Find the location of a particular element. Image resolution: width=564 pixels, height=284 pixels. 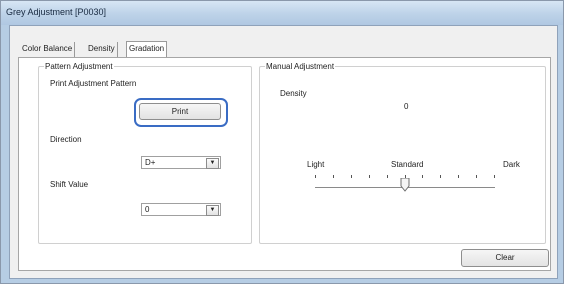

density-slider is located at coordinates (405, 183).